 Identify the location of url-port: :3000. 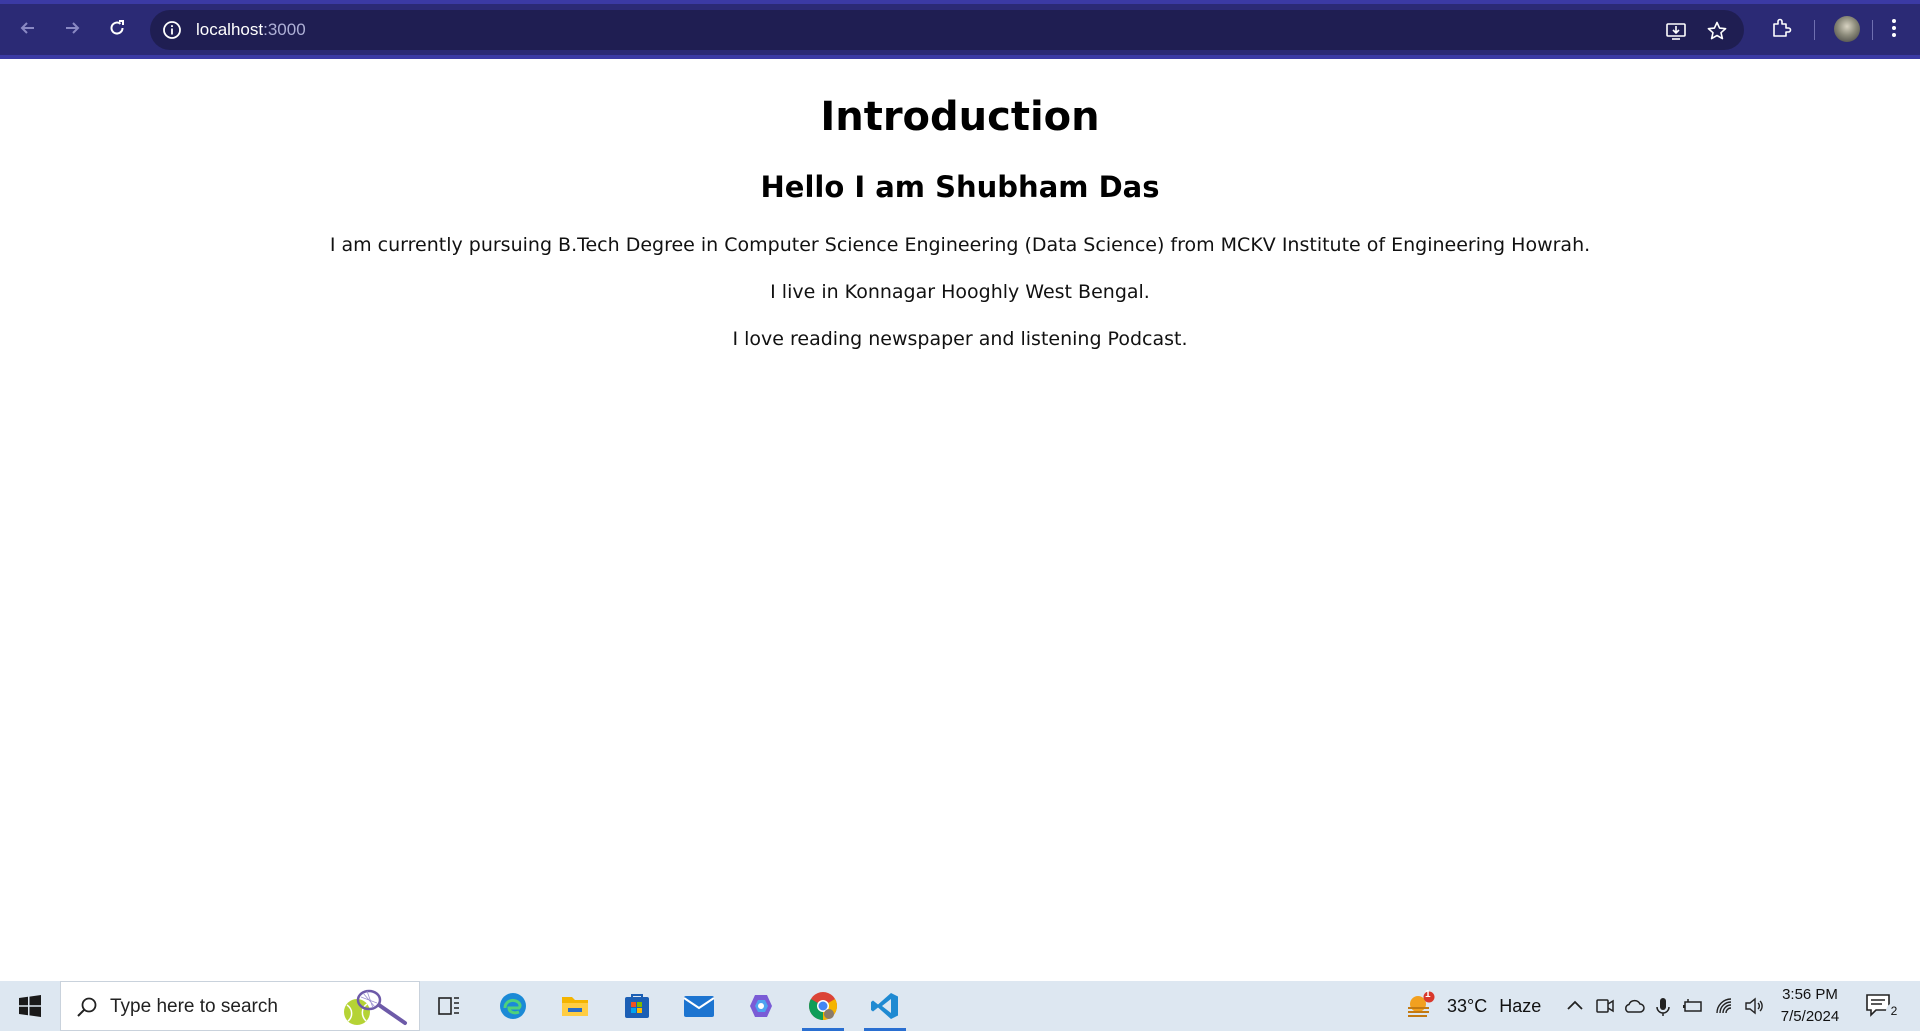
(284, 29).